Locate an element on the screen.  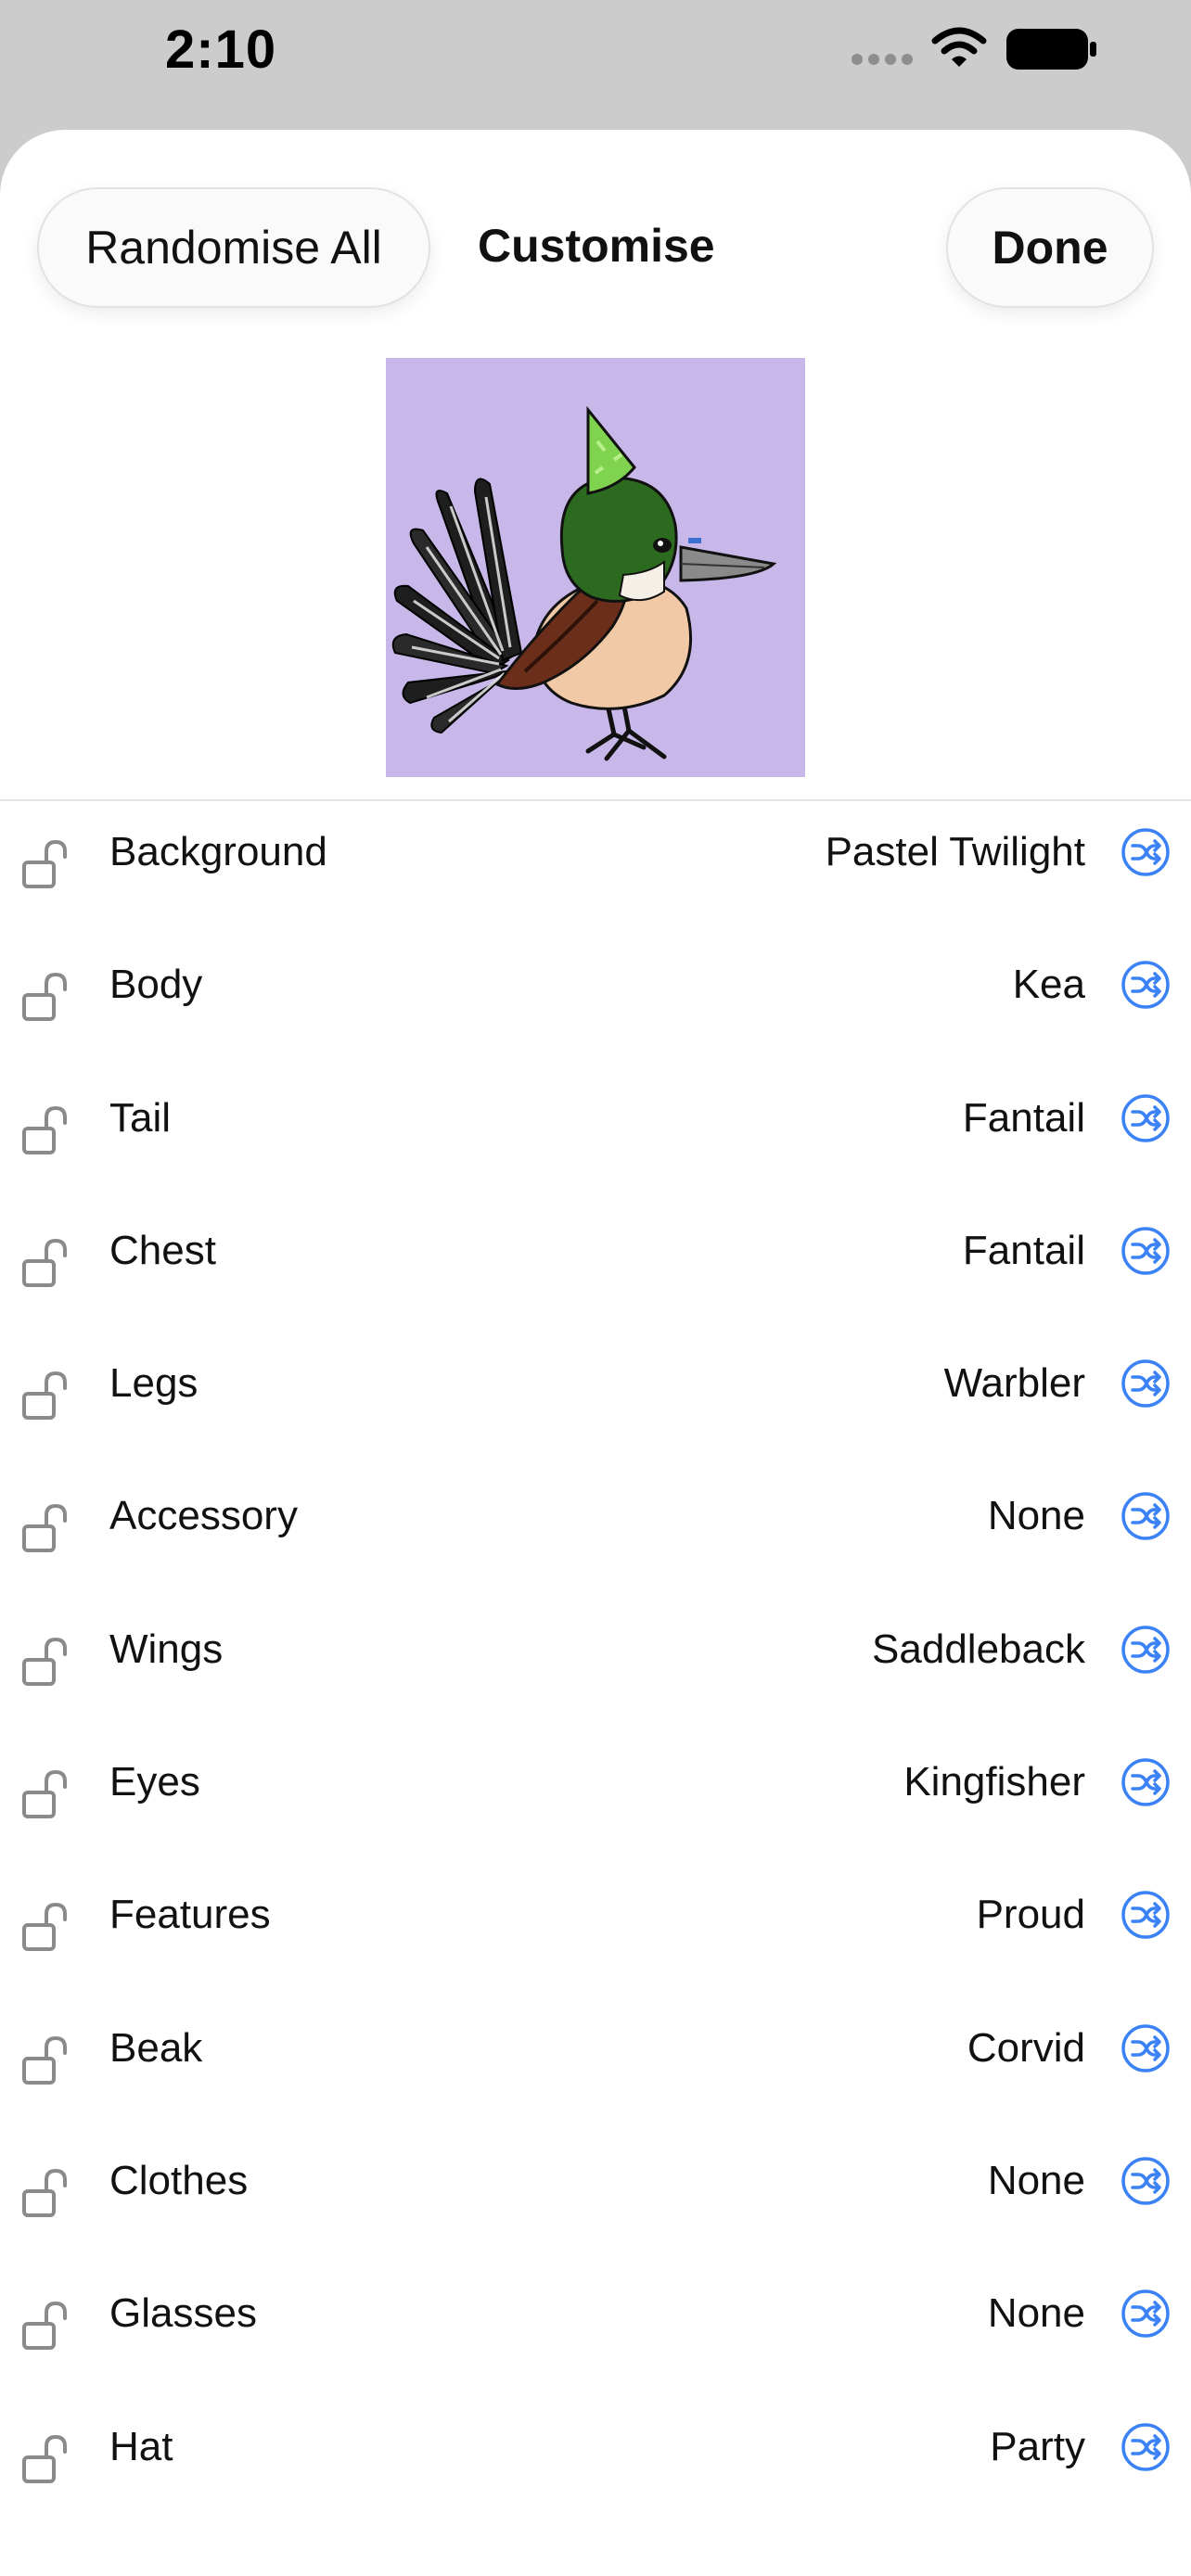
status-bar: 2:10 is located at coordinates (595, 51).